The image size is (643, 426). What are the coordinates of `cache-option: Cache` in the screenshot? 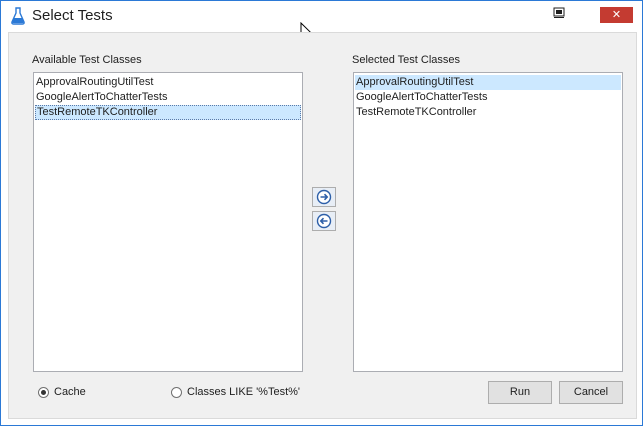 It's located at (62, 392).